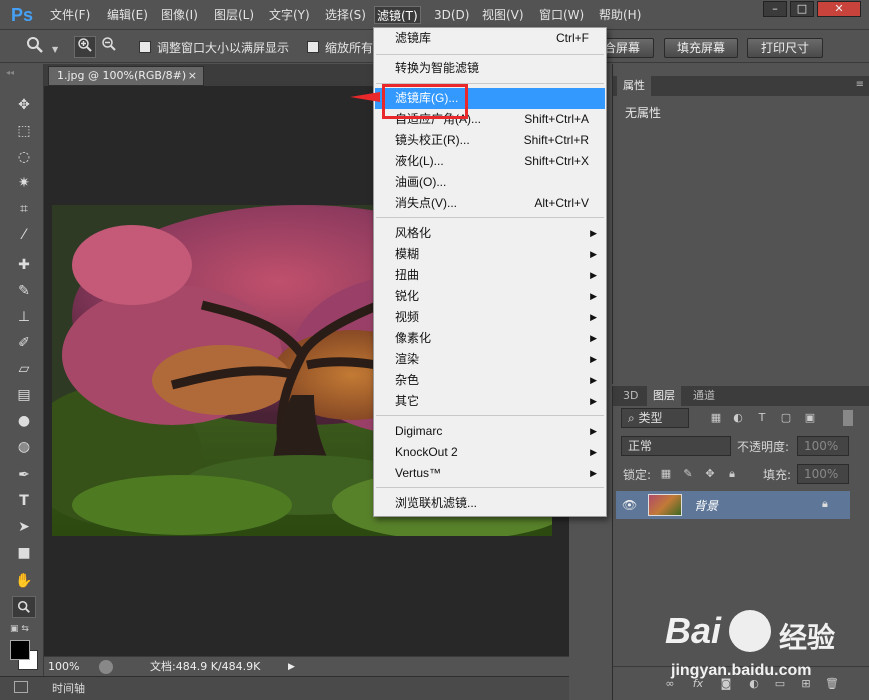 The width and height of the screenshot is (869, 700). Describe the element at coordinates (24, 235) in the screenshot. I see `eyedropper-tool-icon: ⁄` at that location.